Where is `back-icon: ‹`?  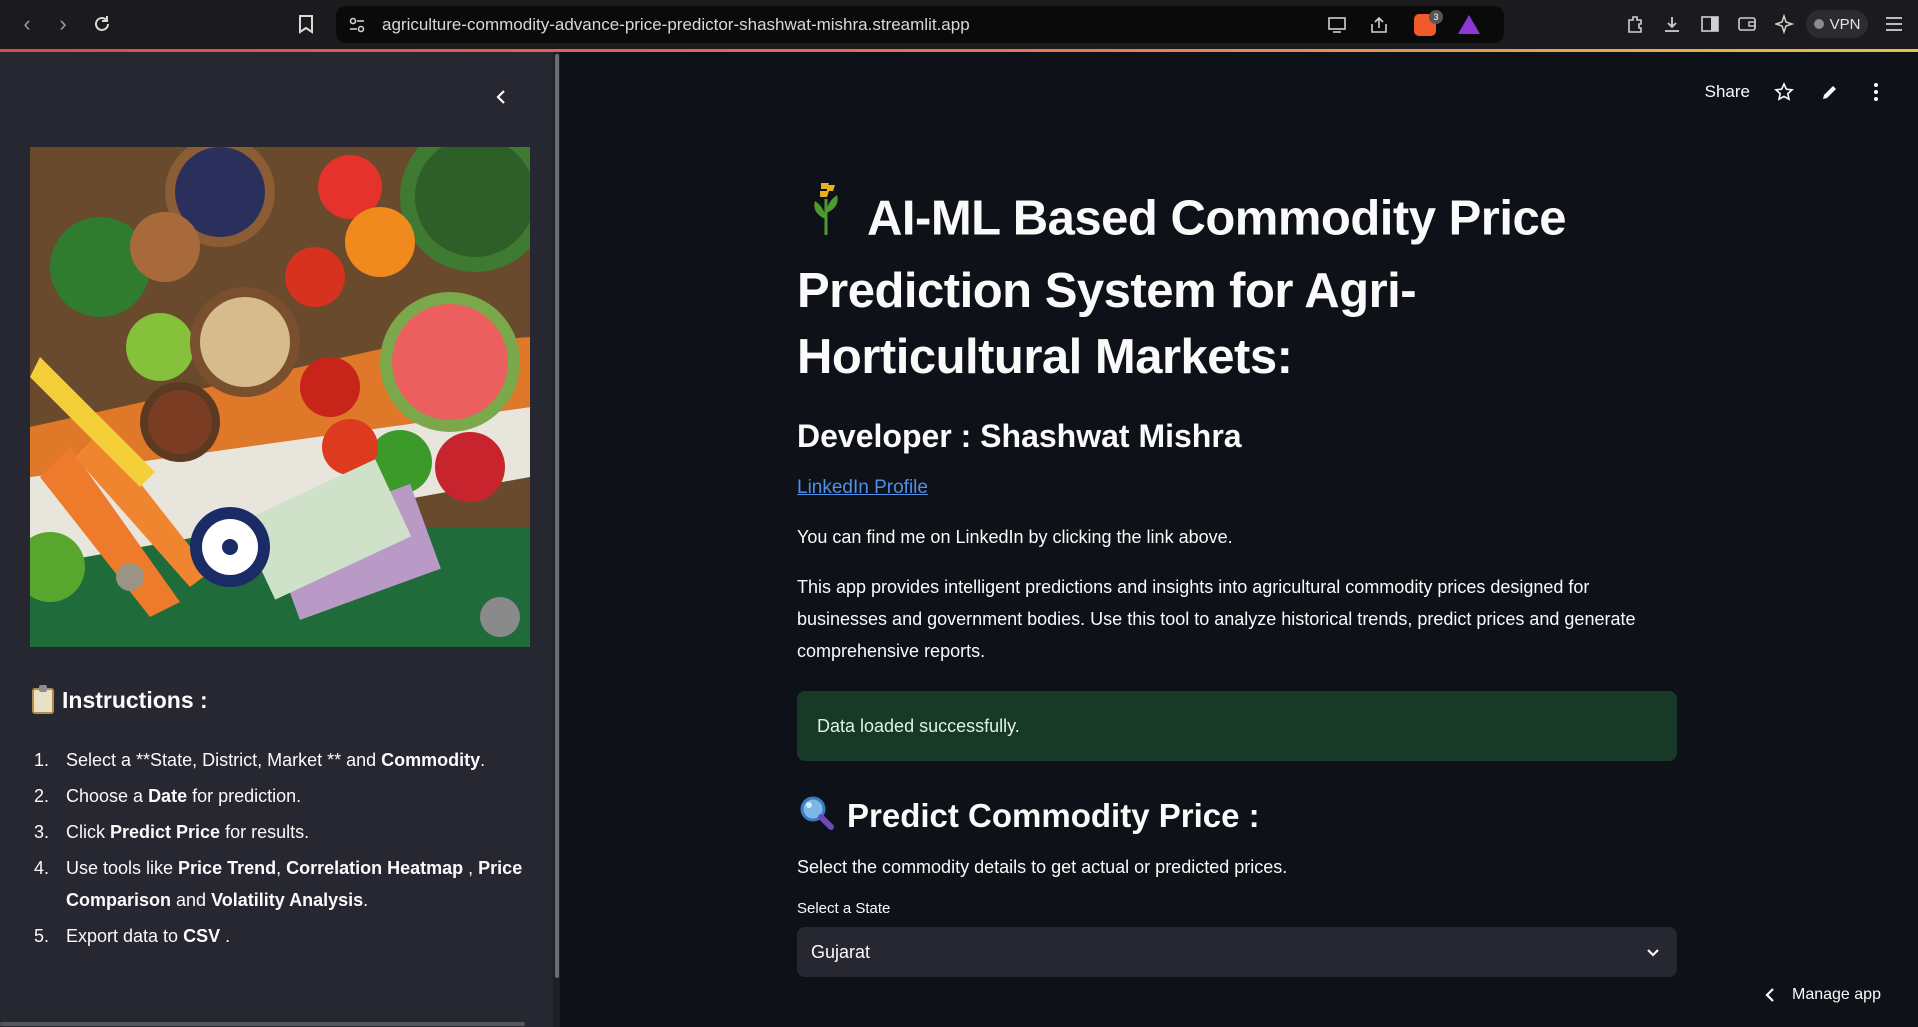 back-icon: ‹ is located at coordinates (27, 24).